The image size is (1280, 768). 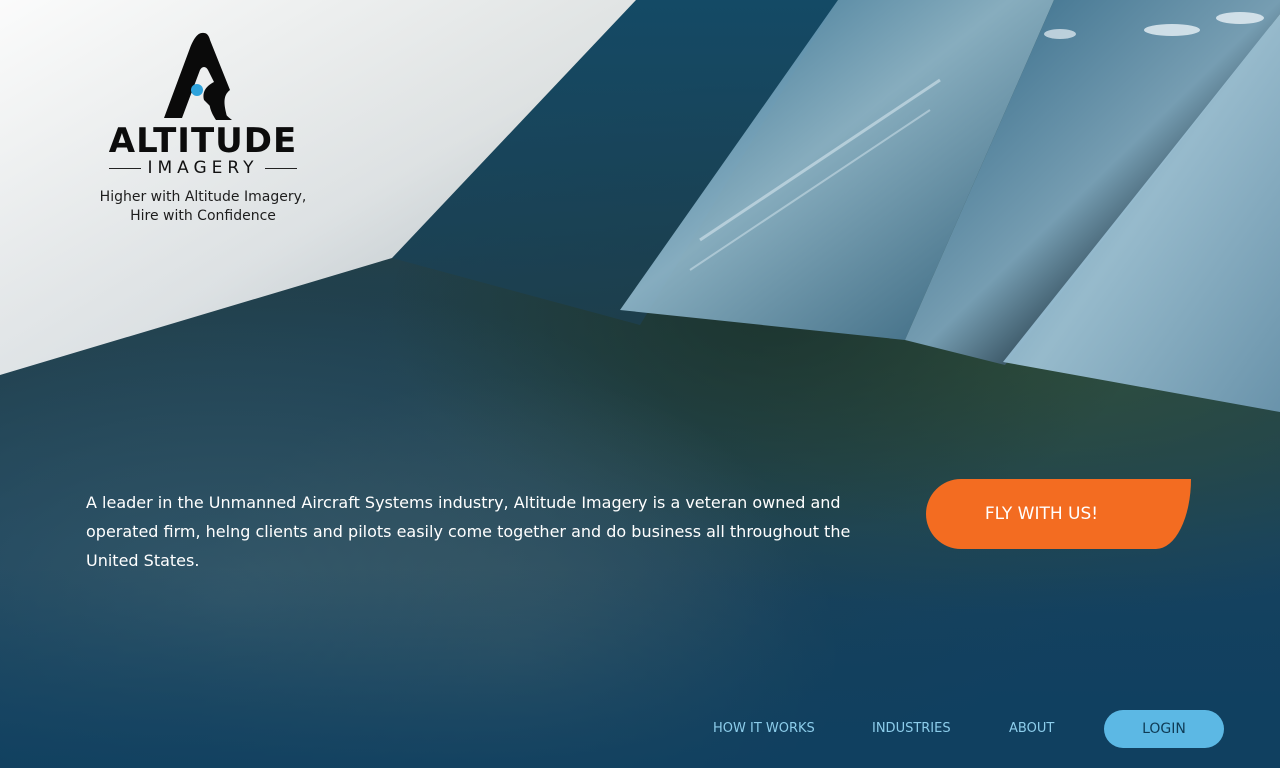 I want to click on fly-with-us-label: FLY WITH US!, so click(x=1041, y=514).